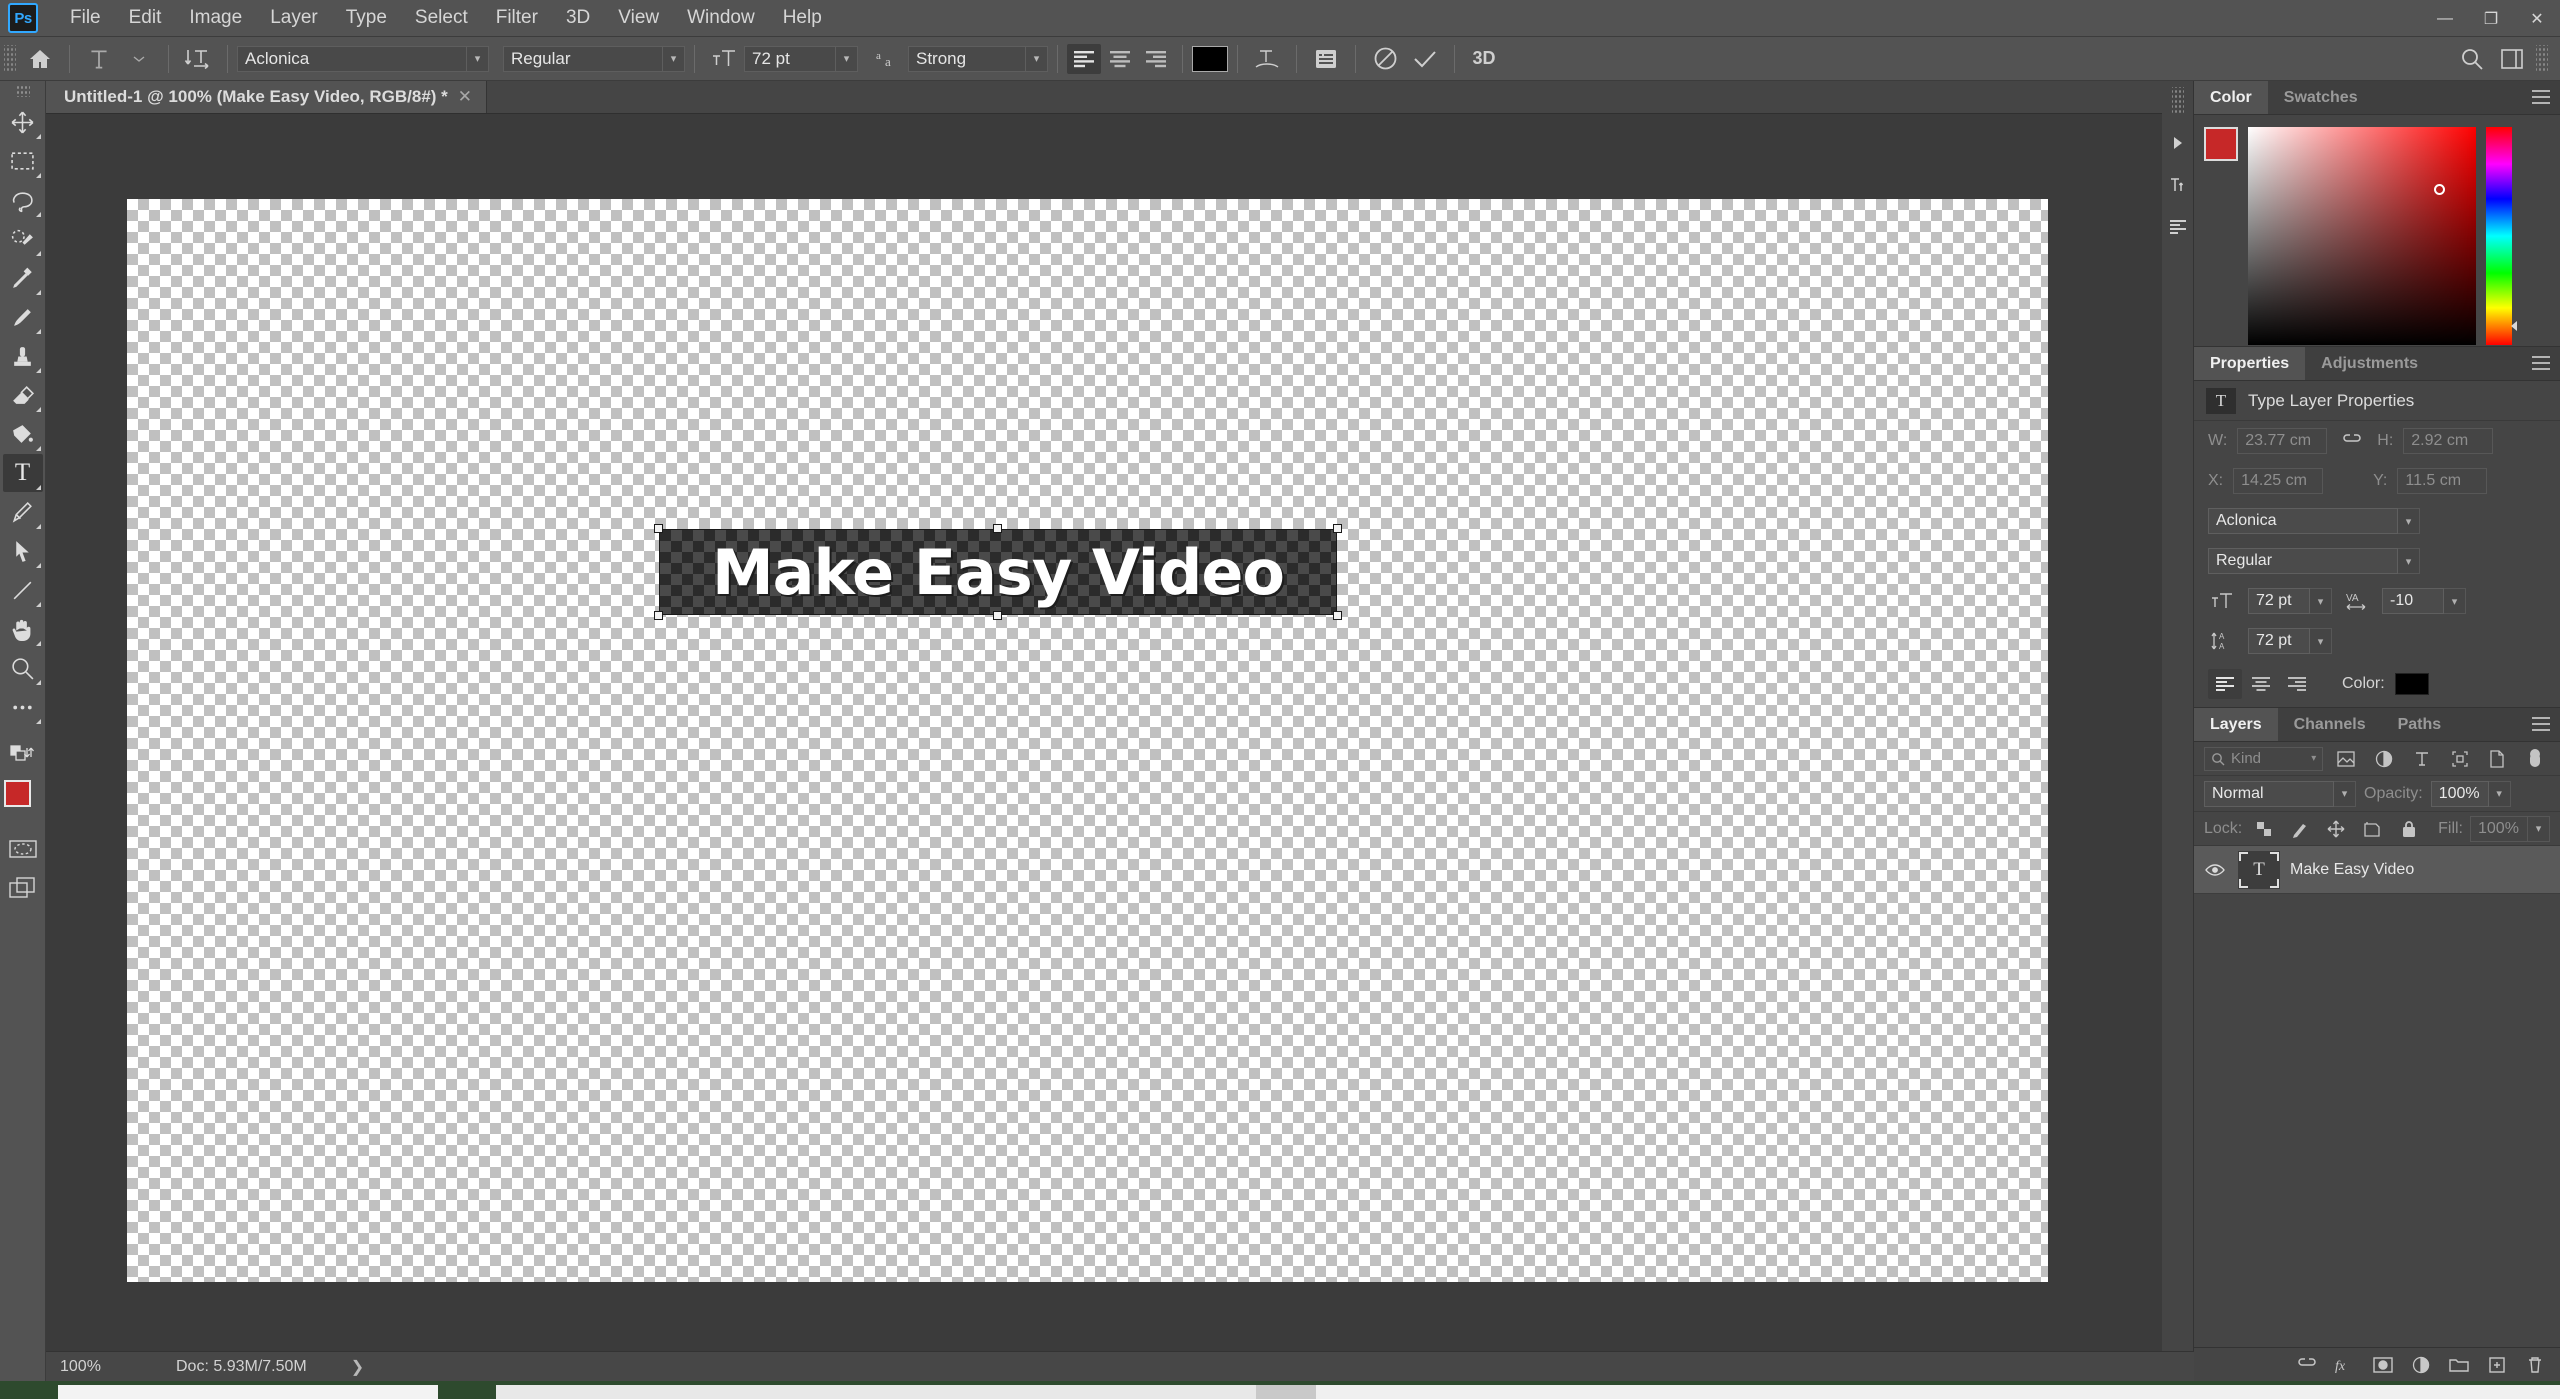 The width and height of the screenshot is (2560, 1399). Describe the element at coordinates (23, 707) in the screenshot. I see `edit-toolbar` at that location.